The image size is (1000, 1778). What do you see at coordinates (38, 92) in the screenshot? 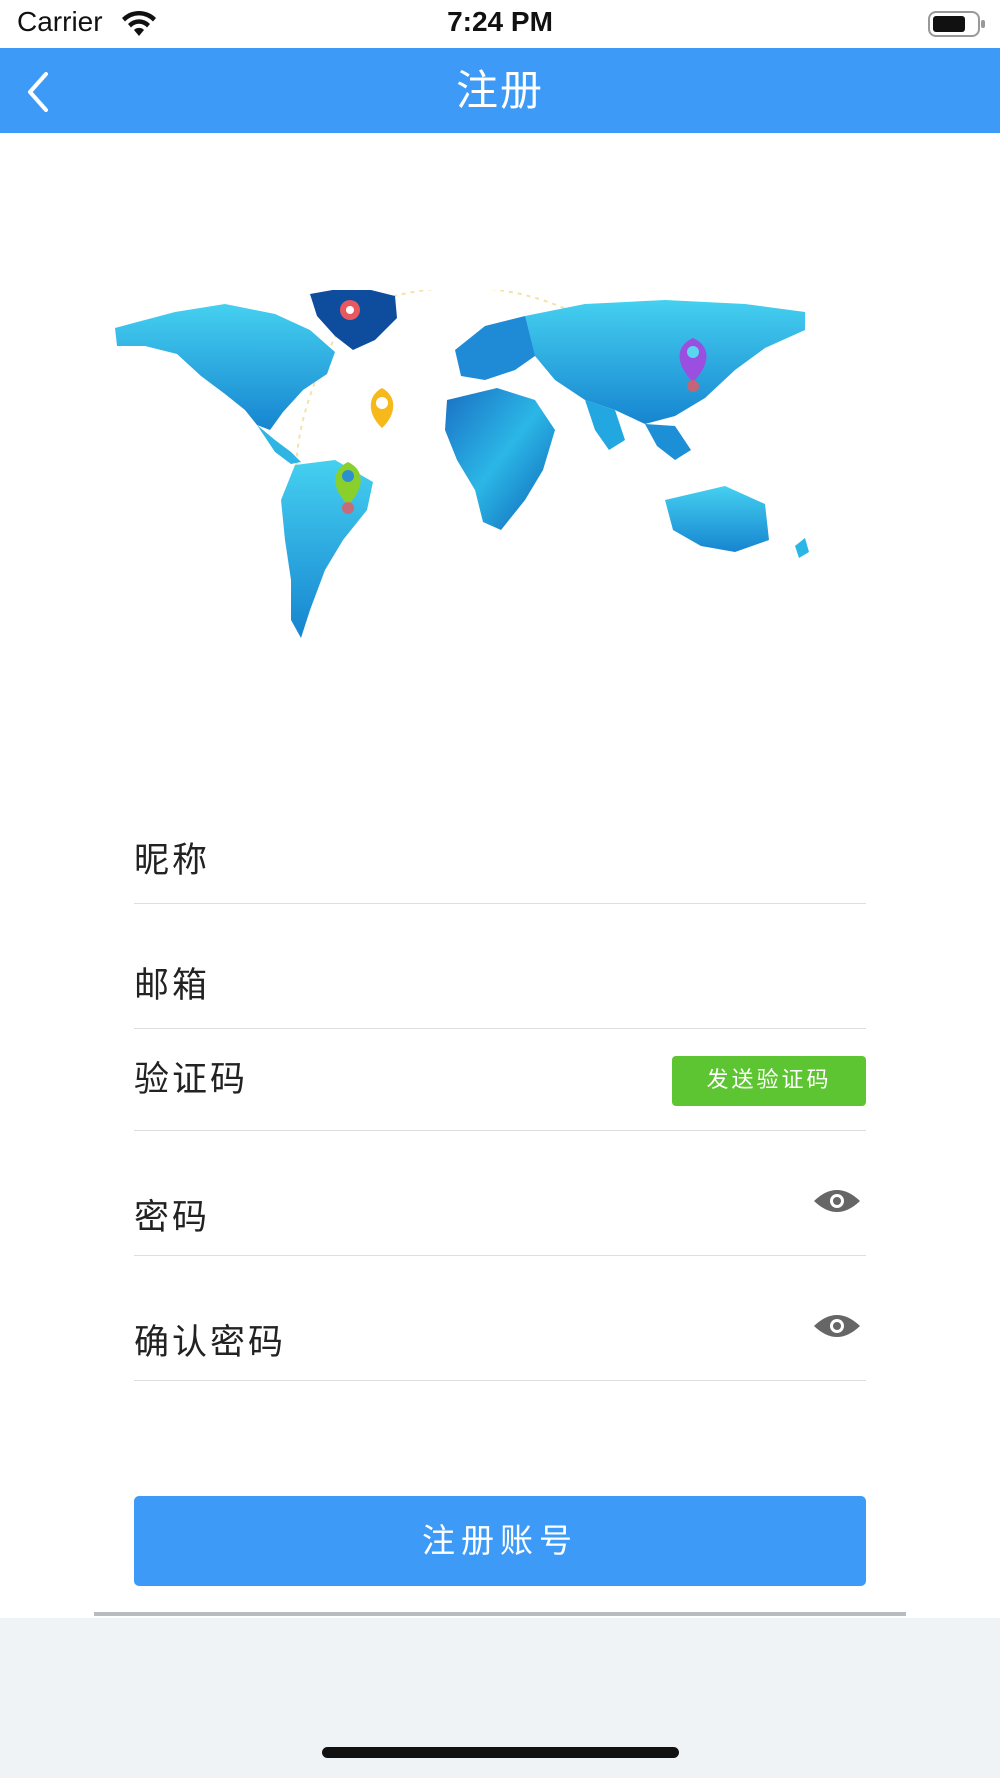
I see `chevron-left-icon` at bounding box center [38, 92].